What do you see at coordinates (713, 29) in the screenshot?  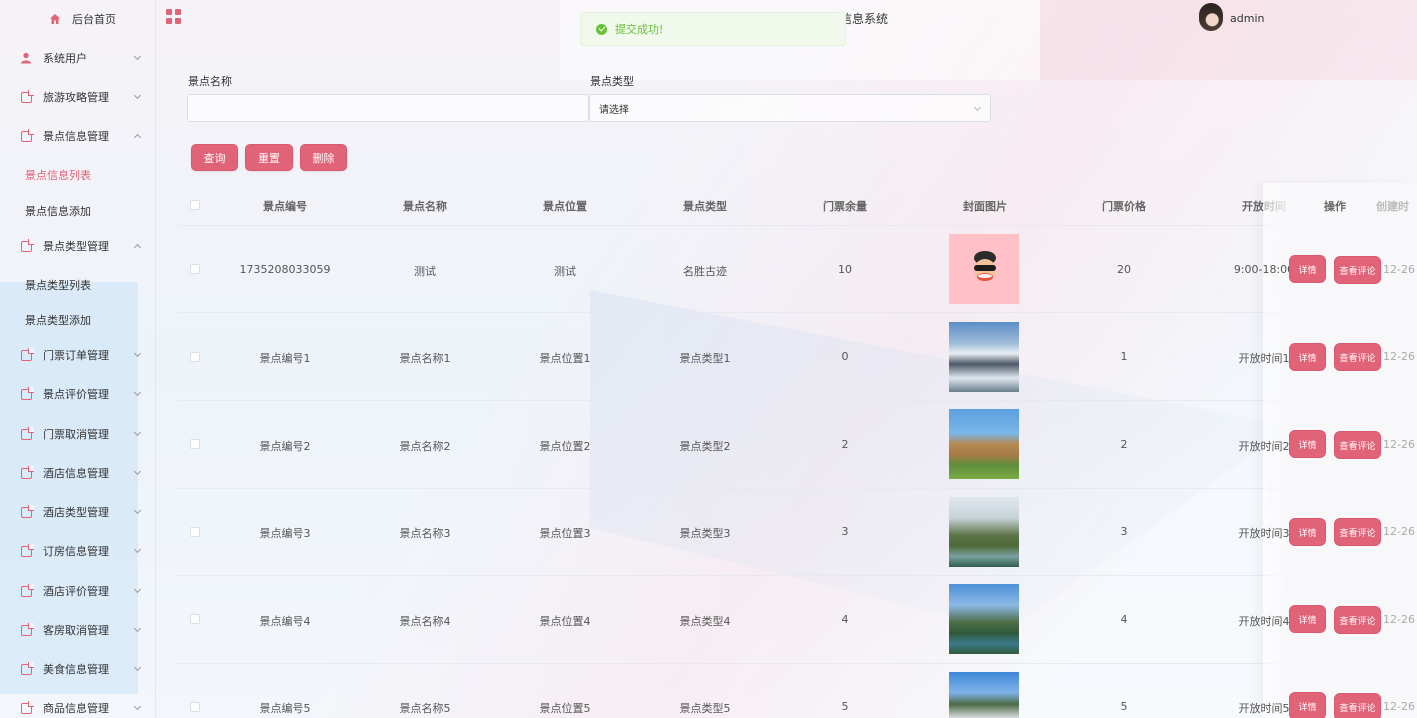 I see `success-toast: 提交成功!` at bounding box center [713, 29].